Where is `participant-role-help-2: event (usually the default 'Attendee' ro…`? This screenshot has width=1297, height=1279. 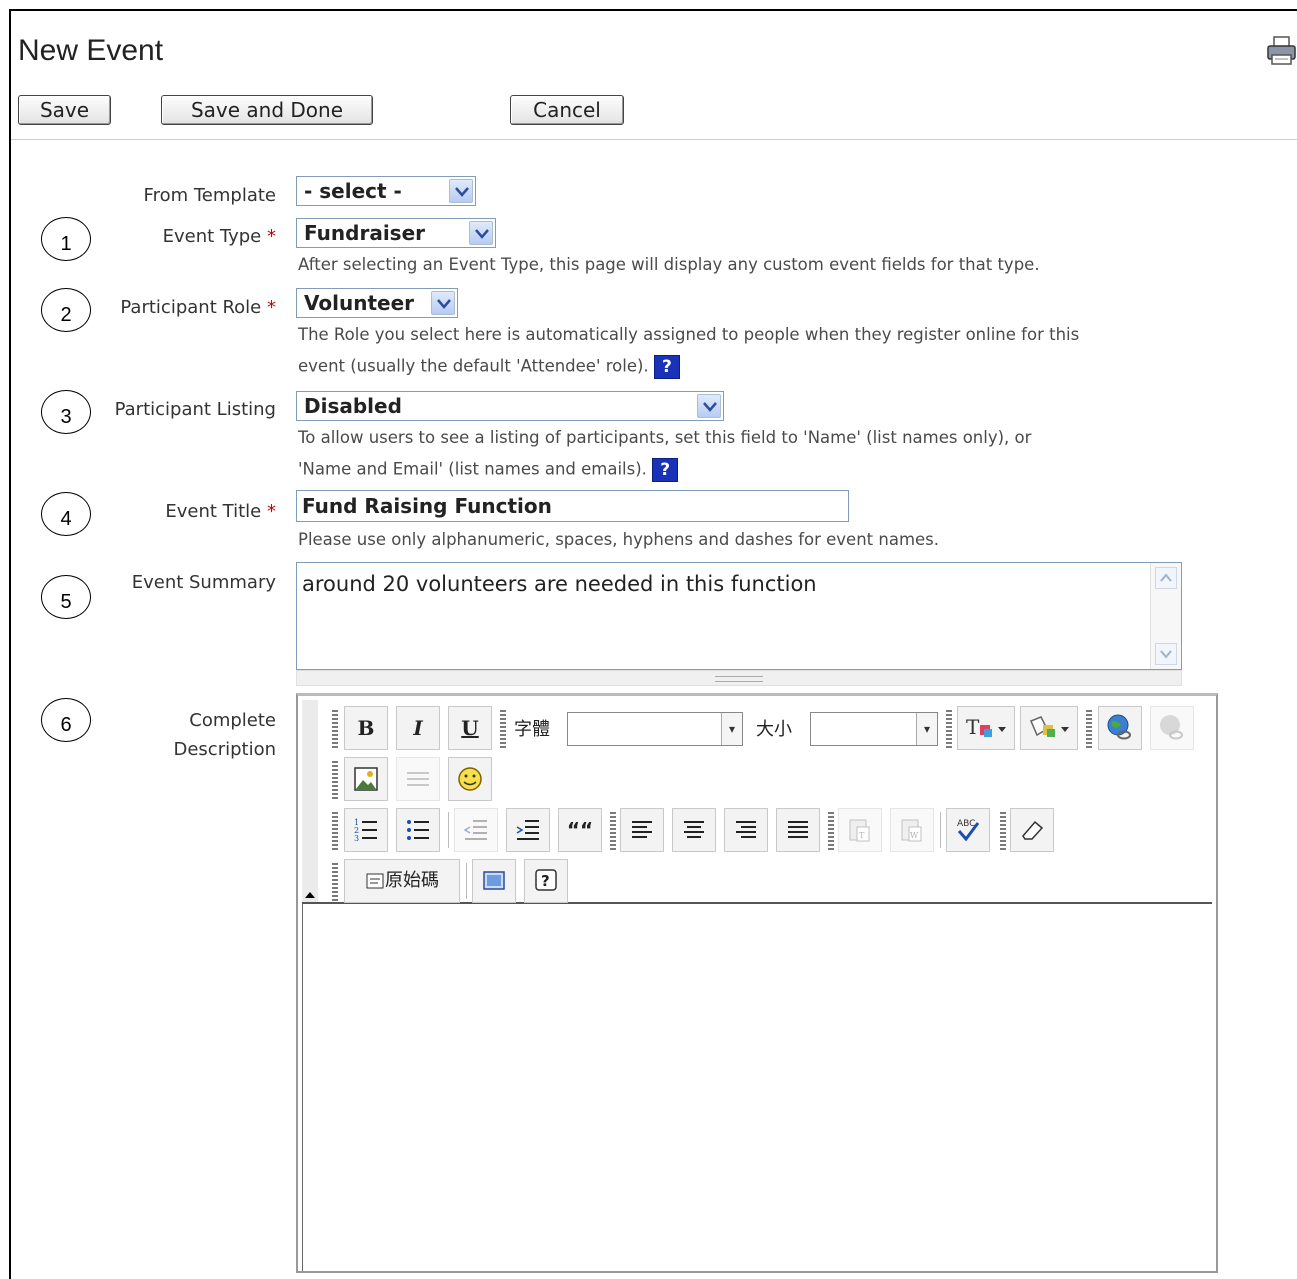
participant-role-help-2: event (usually the default 'Attendee' ro… is located at coordinates (489, 367).